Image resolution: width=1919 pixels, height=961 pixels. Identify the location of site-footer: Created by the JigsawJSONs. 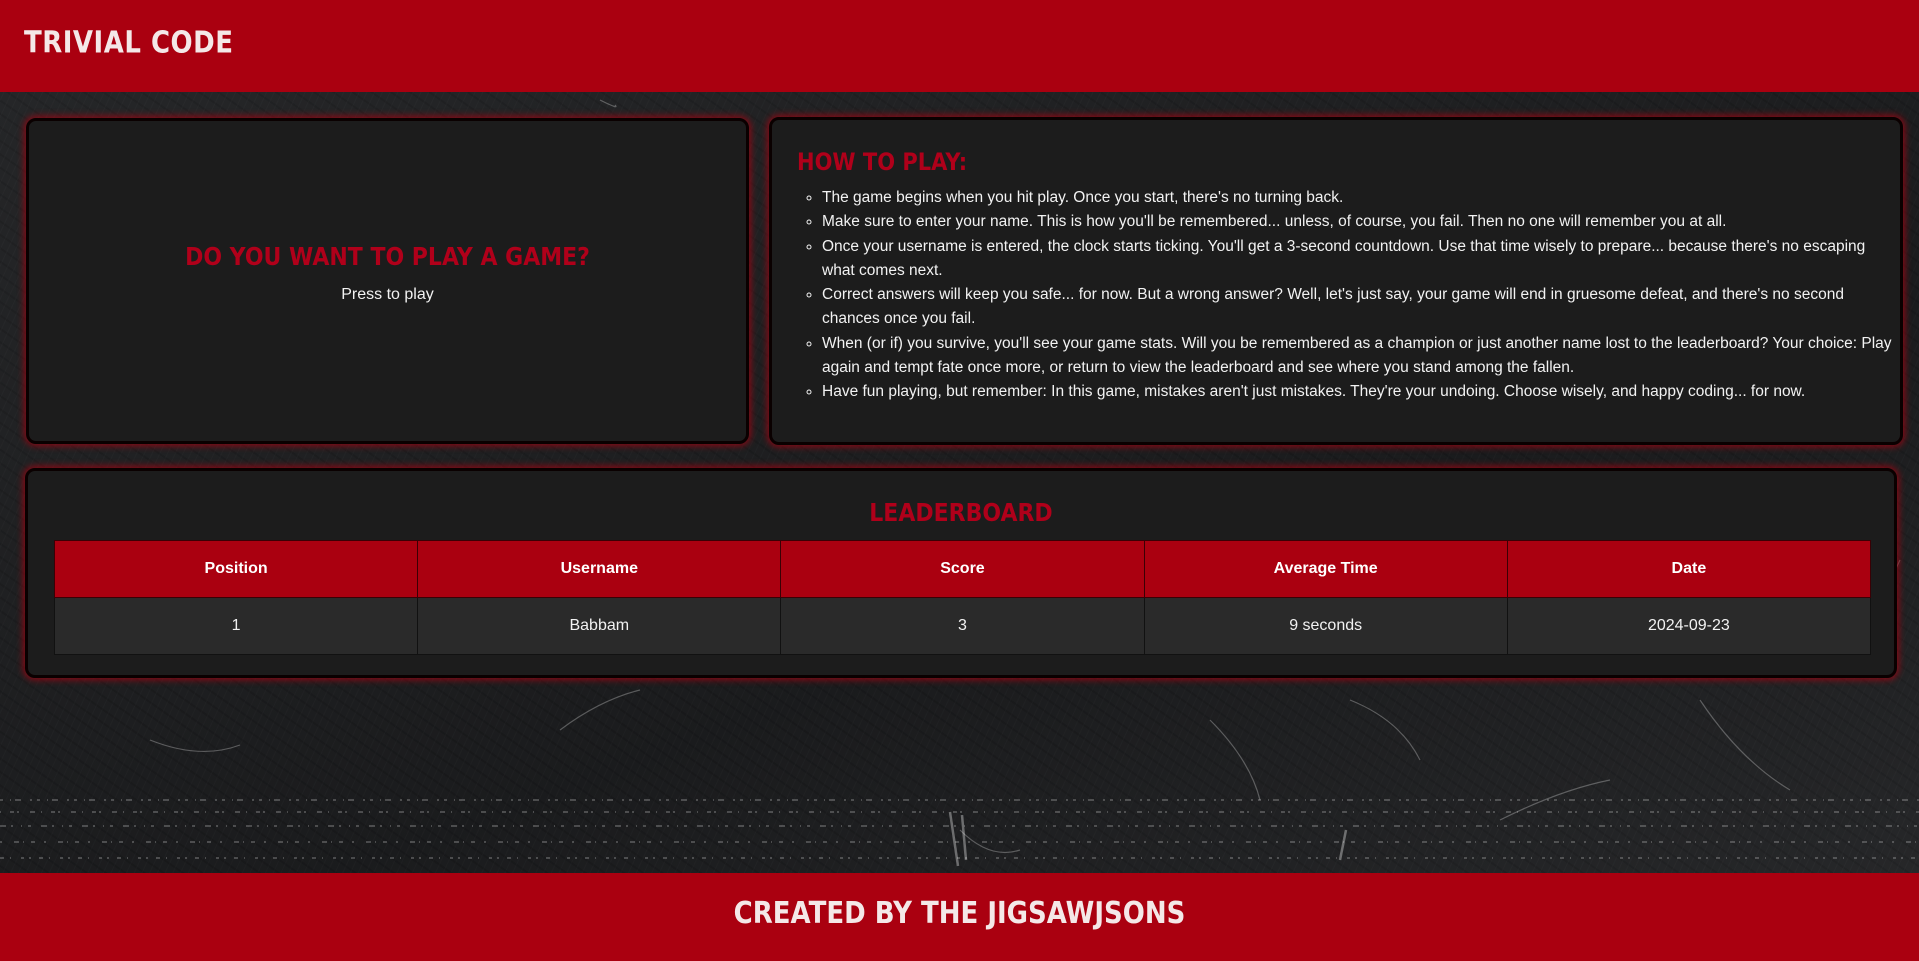
(959, 917).